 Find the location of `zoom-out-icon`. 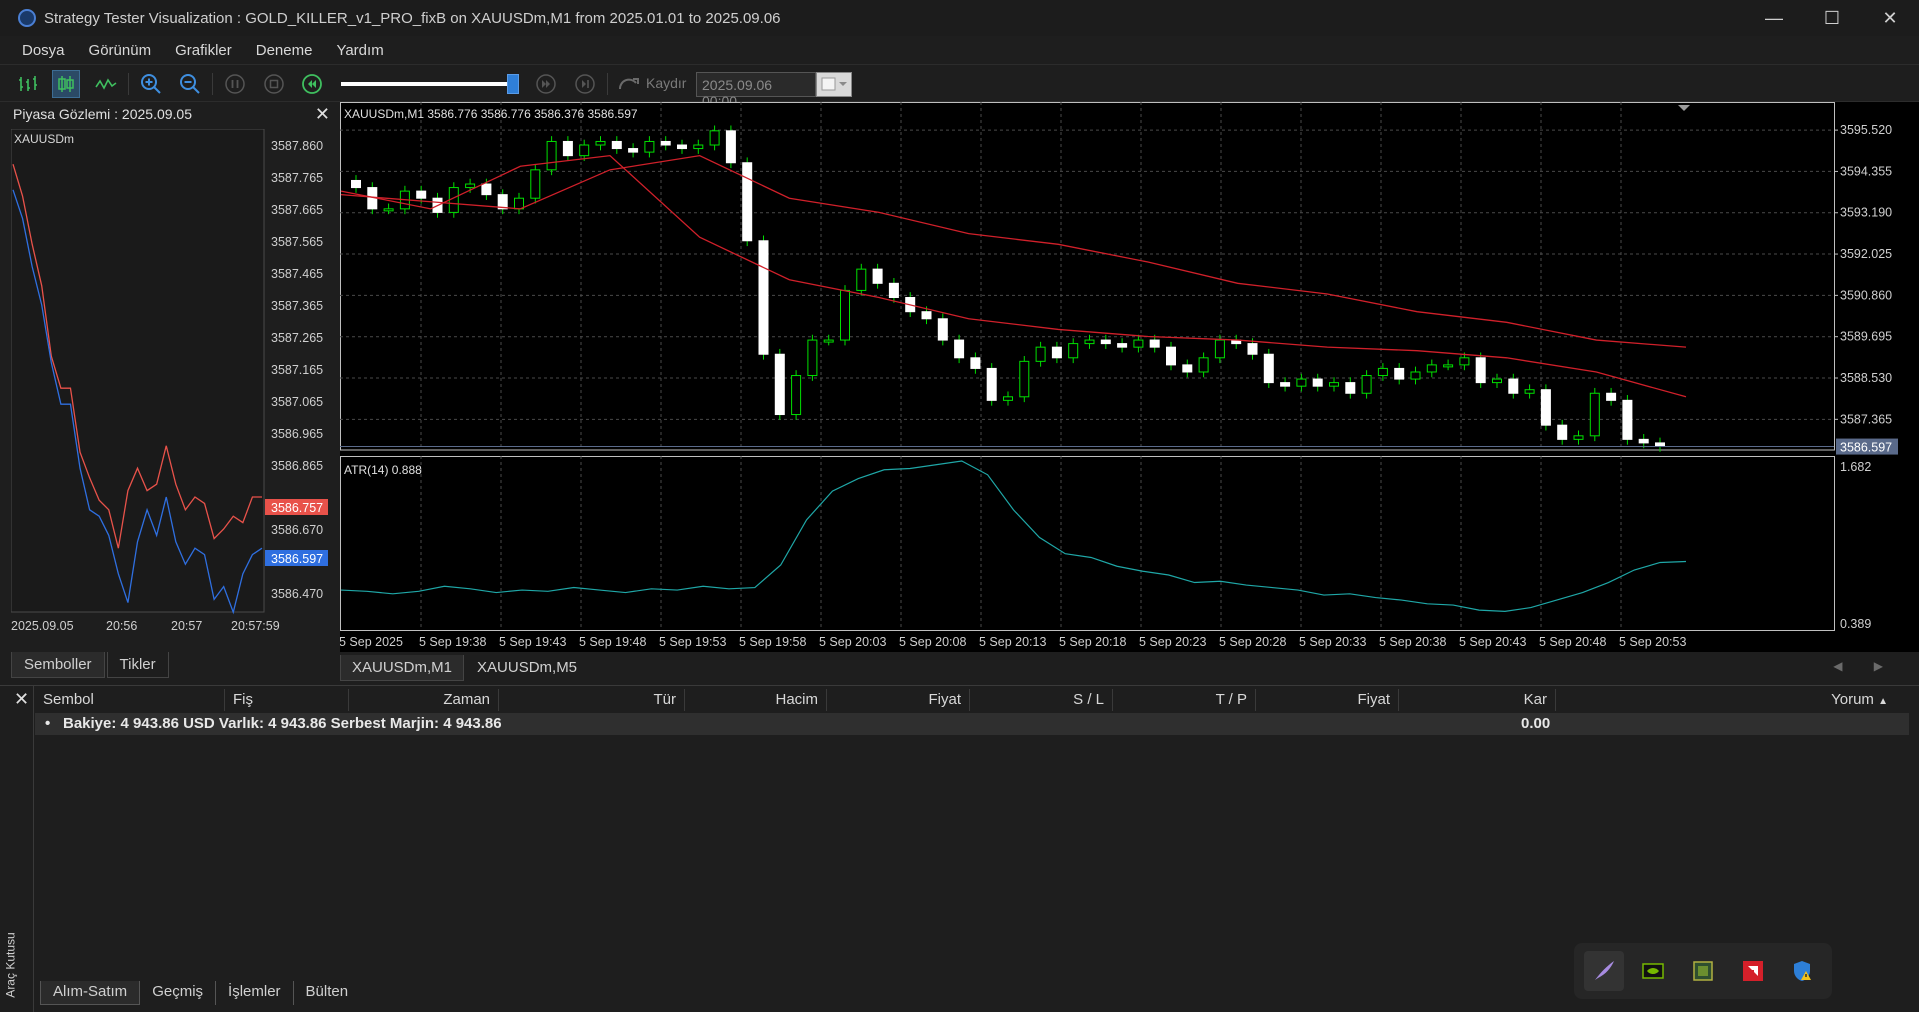

zoom-out-icon is located at coordinates (190, 84).